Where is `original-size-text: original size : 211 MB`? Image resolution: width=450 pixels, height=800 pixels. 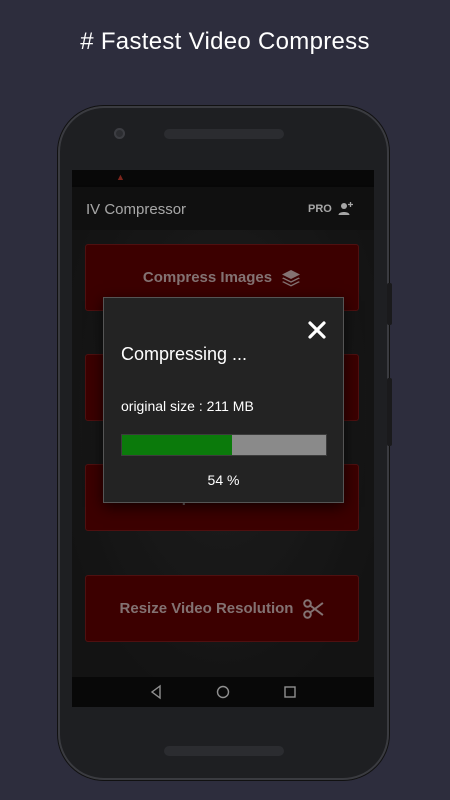 original-size-text: original size : 211 MB is located at coordinates (187, 406).